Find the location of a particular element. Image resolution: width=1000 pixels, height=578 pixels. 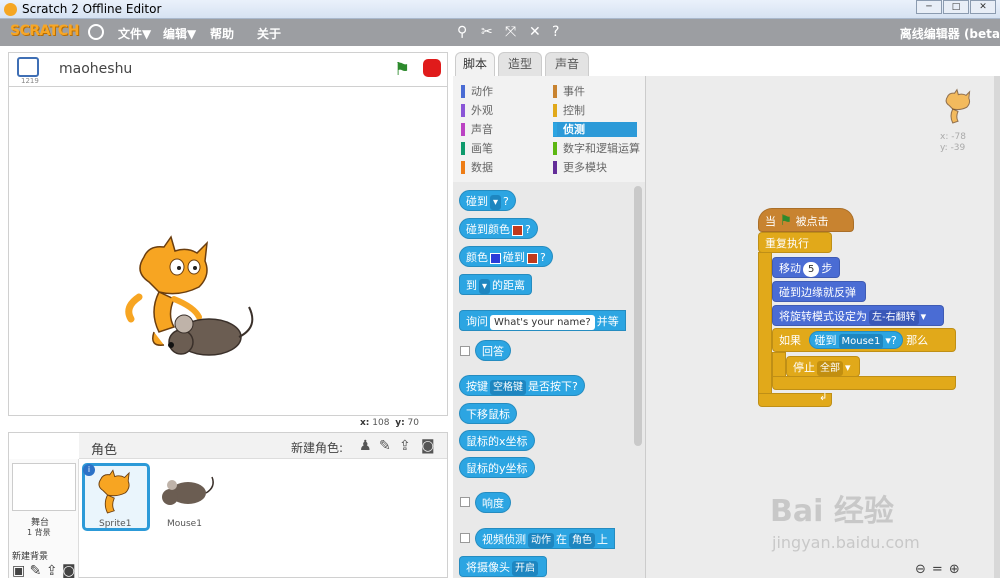

current-sprite-info: x: -78 y: -39 is located at coordinates (957, 120).